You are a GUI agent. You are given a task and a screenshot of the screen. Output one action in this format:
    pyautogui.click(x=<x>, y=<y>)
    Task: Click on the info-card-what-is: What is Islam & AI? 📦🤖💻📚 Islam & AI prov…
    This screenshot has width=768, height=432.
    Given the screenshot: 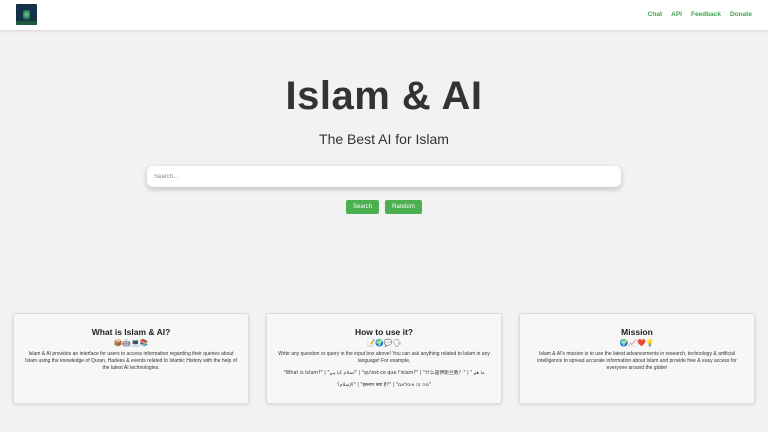 What is the action you would take?
    pyautogui.click(x=131, y=358)
    